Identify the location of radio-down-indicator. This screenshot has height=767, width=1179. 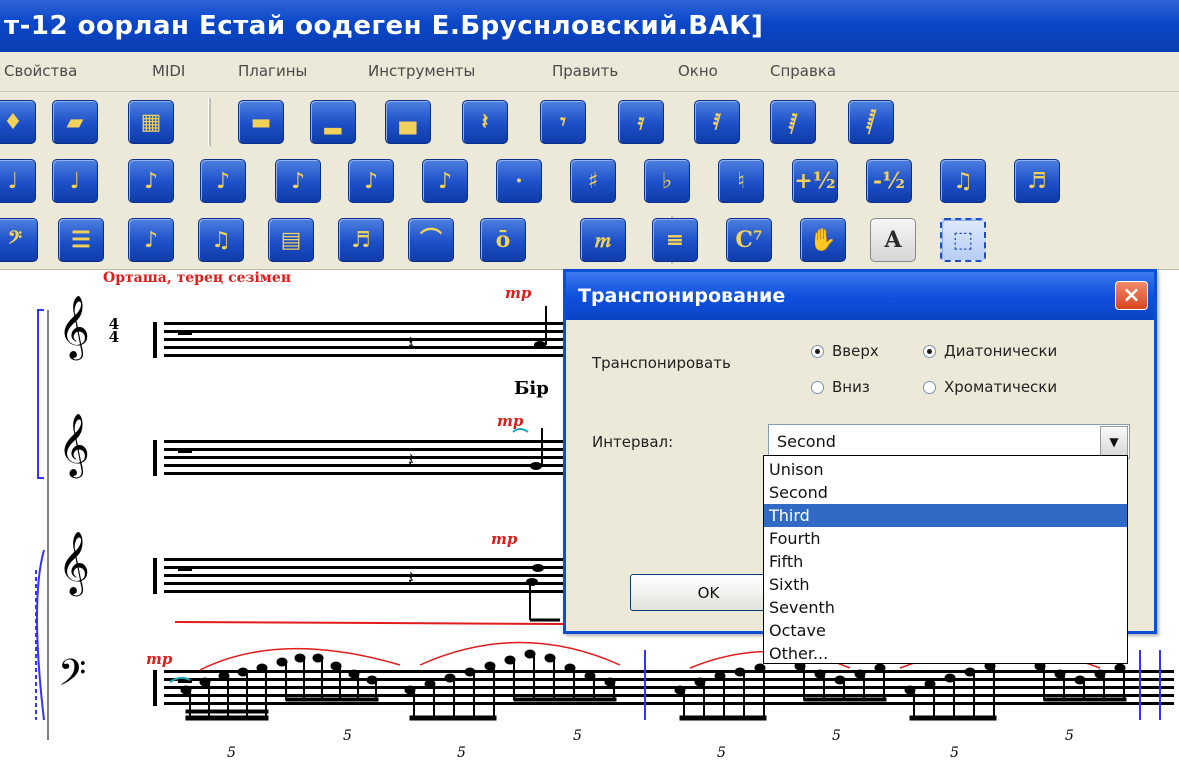
(817, 387).